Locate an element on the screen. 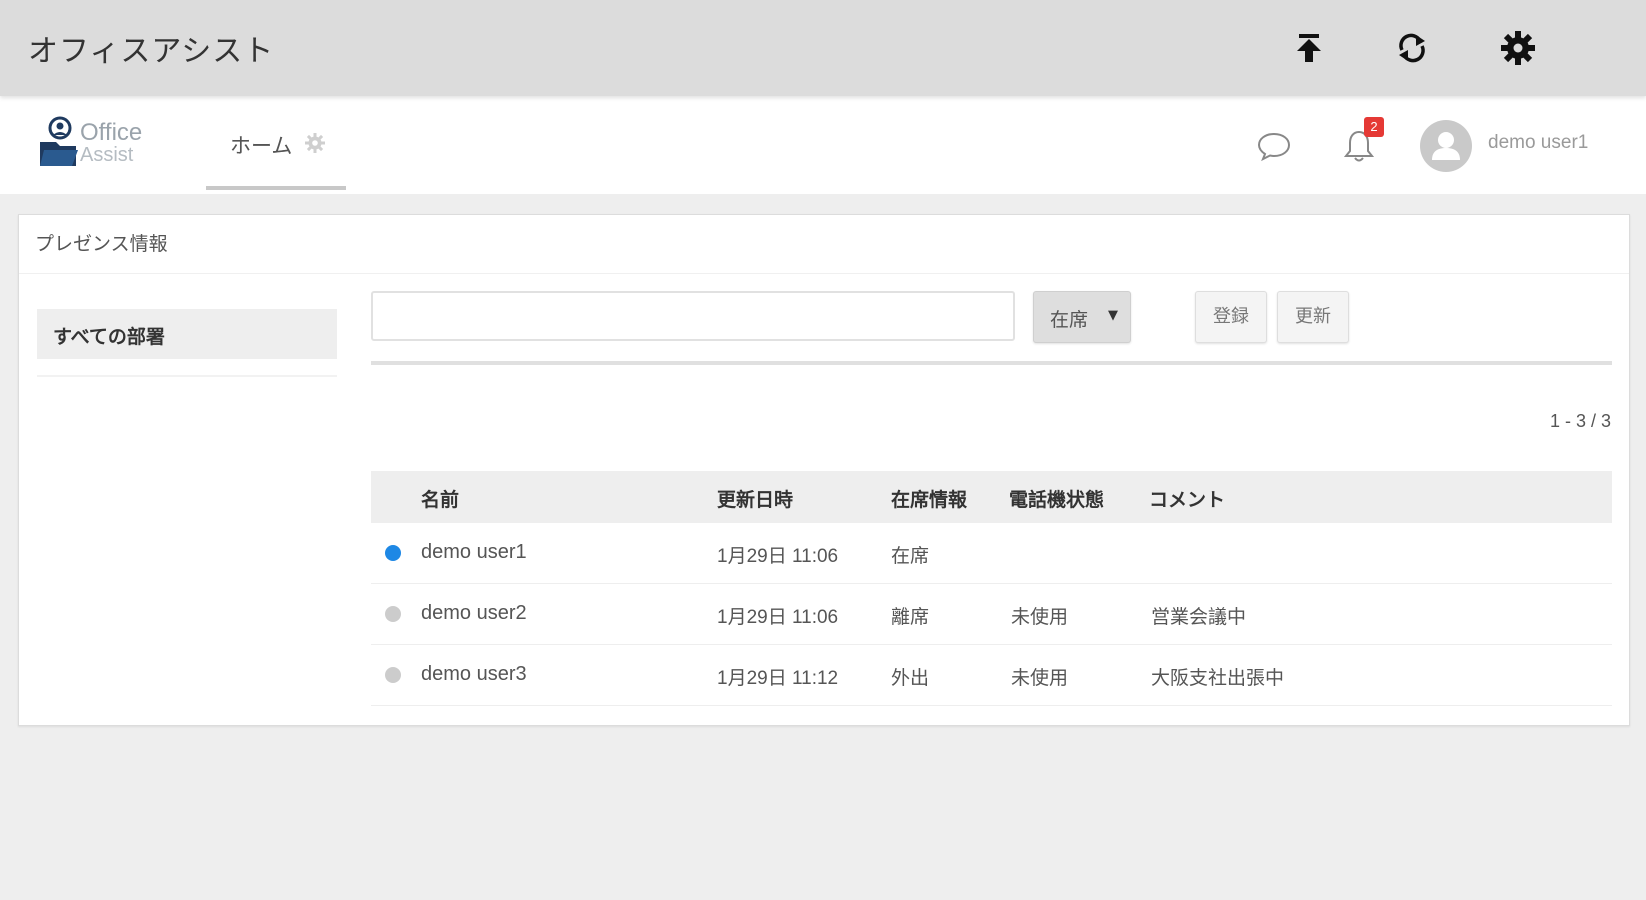 The height and width of the screenshot is (900, 1646). row-comment: 営業会議中 is located at coordinates (1199, 617).